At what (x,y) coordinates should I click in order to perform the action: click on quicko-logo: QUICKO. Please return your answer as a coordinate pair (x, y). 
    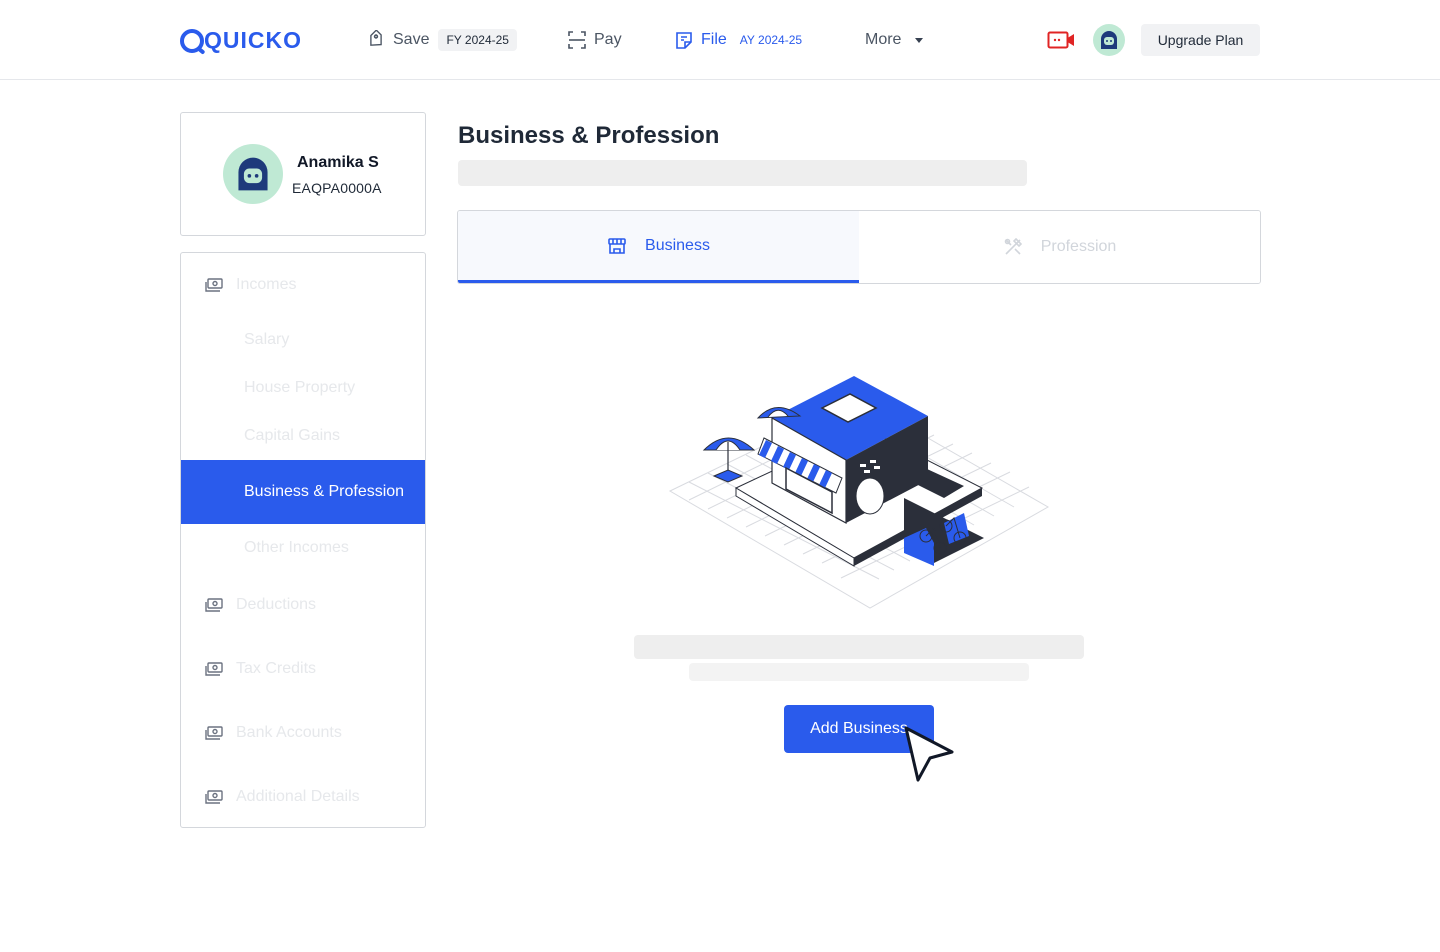
    Looking at the image, I should click on (241, 40).